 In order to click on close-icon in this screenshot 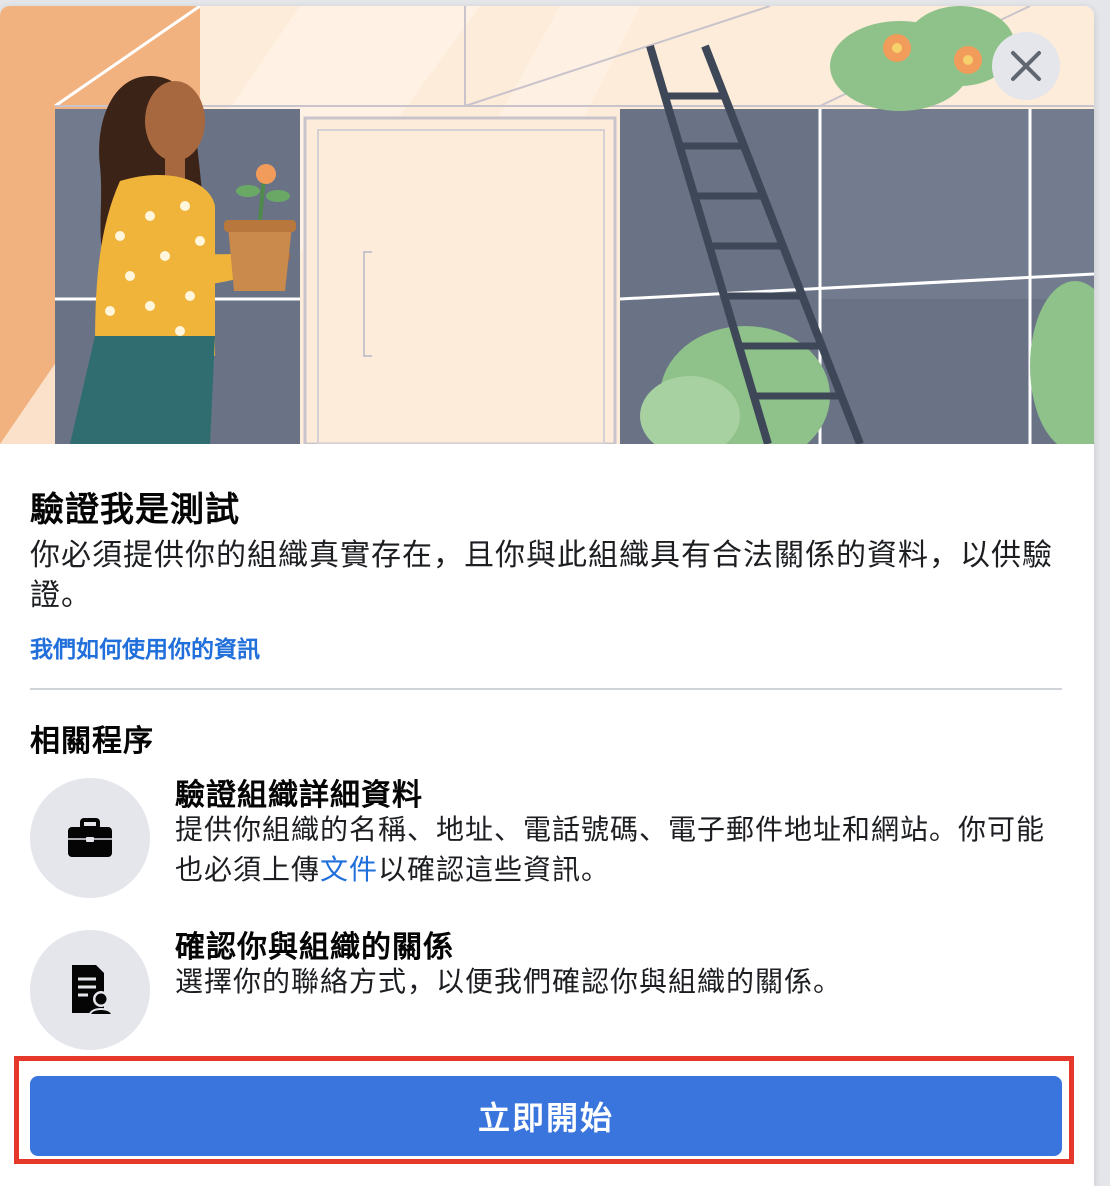, I will do `click(1026, 66)`.